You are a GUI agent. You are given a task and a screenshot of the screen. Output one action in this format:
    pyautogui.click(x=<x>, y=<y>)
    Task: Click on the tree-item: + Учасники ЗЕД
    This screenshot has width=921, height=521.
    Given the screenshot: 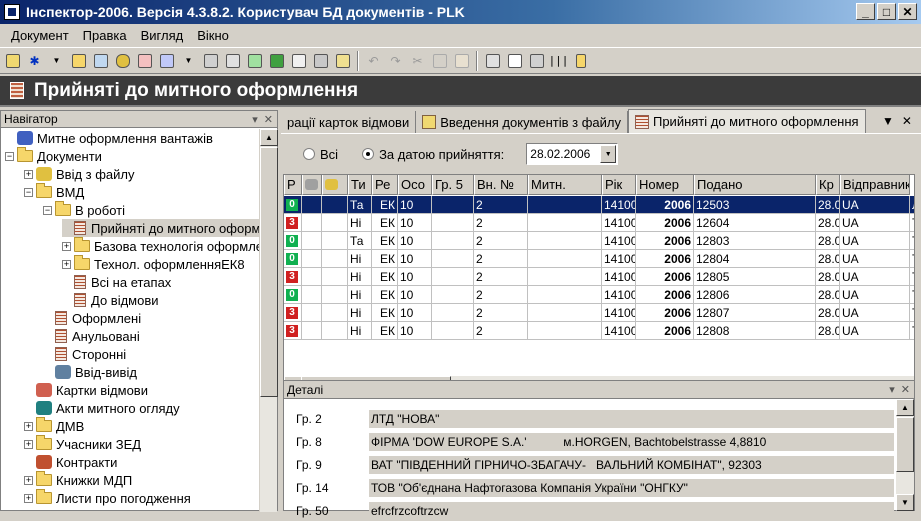 What is the action you would take?
    pyautogui.click(x=82, y=444)
    